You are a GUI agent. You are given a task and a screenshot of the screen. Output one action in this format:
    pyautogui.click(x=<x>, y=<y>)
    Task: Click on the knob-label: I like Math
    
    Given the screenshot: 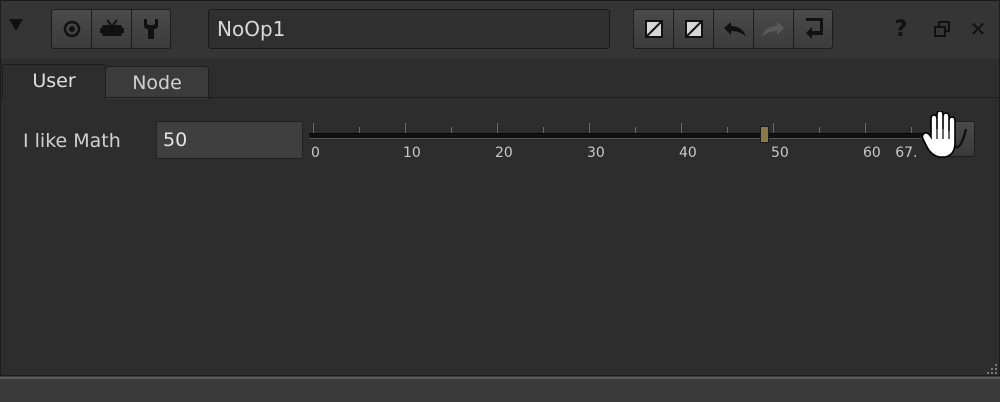 What is the action you would take?
    pyautogui.click(x=72, y=141)
    